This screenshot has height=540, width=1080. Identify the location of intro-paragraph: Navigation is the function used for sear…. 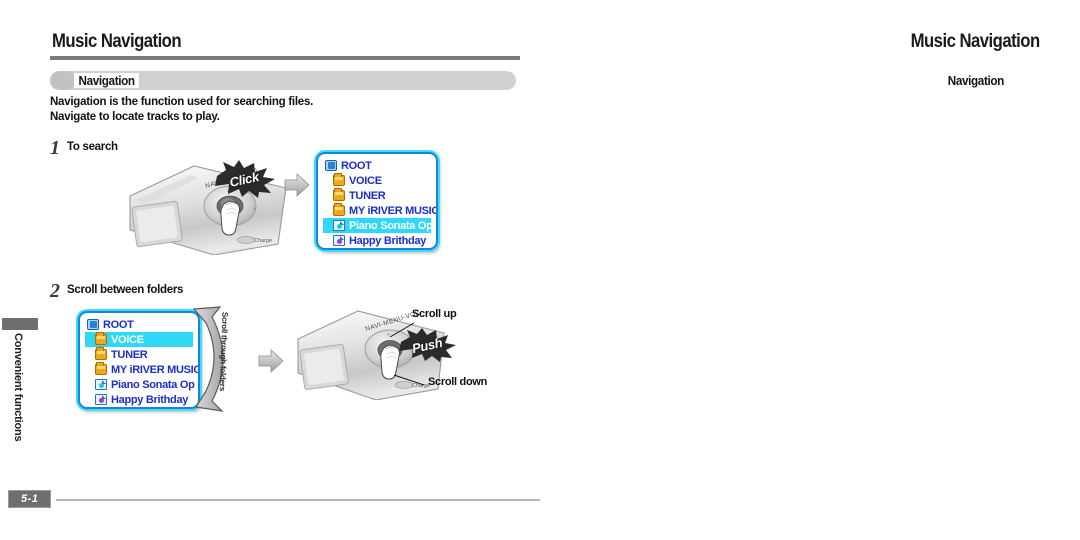
(285, 110).